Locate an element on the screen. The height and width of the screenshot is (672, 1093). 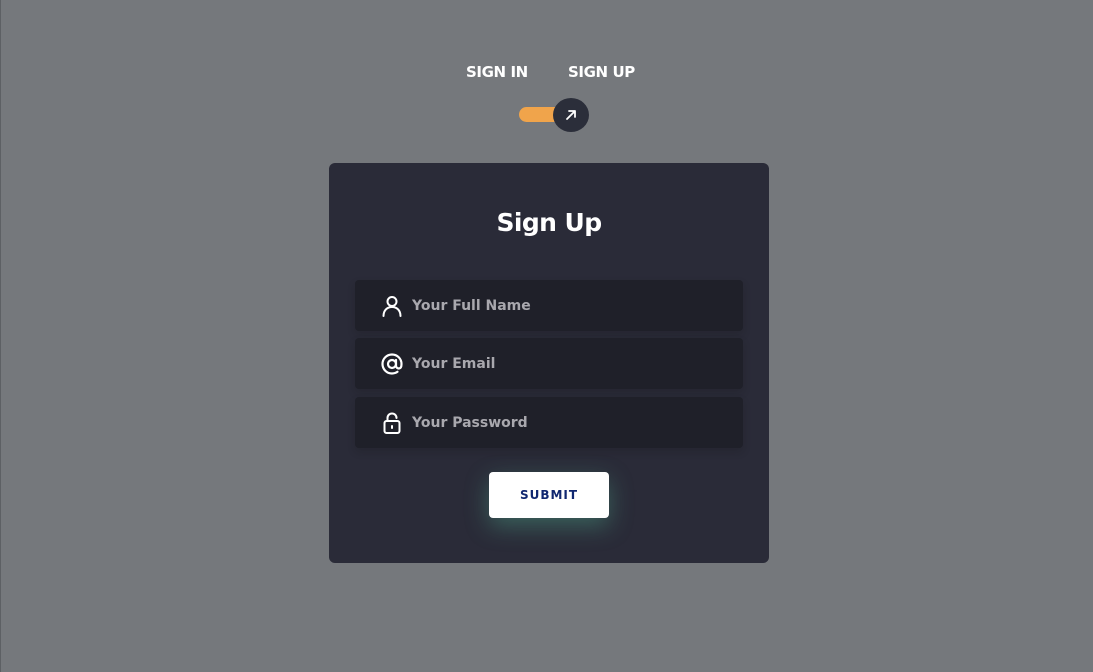
at-sign-icon is located at coordinates (391, 363).